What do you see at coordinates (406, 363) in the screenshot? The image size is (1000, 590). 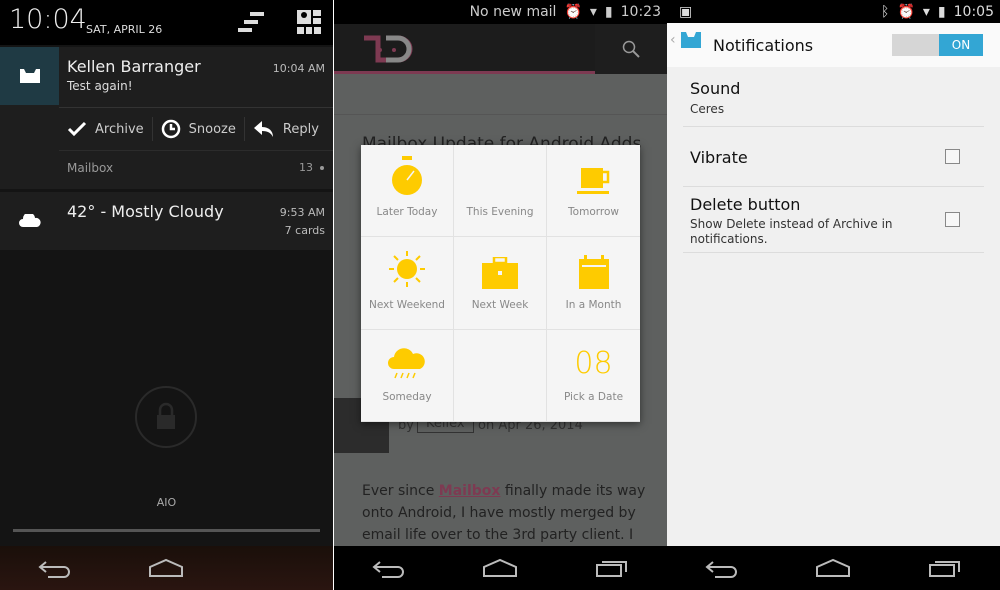 I see `rain-cloud-icon` at bounding box center [406, 363].